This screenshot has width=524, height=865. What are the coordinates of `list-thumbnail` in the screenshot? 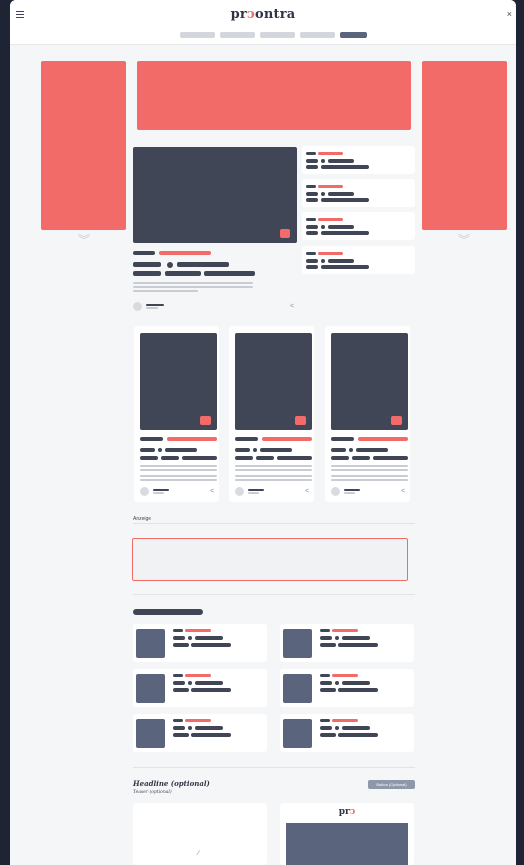 It's located at (150, 688).